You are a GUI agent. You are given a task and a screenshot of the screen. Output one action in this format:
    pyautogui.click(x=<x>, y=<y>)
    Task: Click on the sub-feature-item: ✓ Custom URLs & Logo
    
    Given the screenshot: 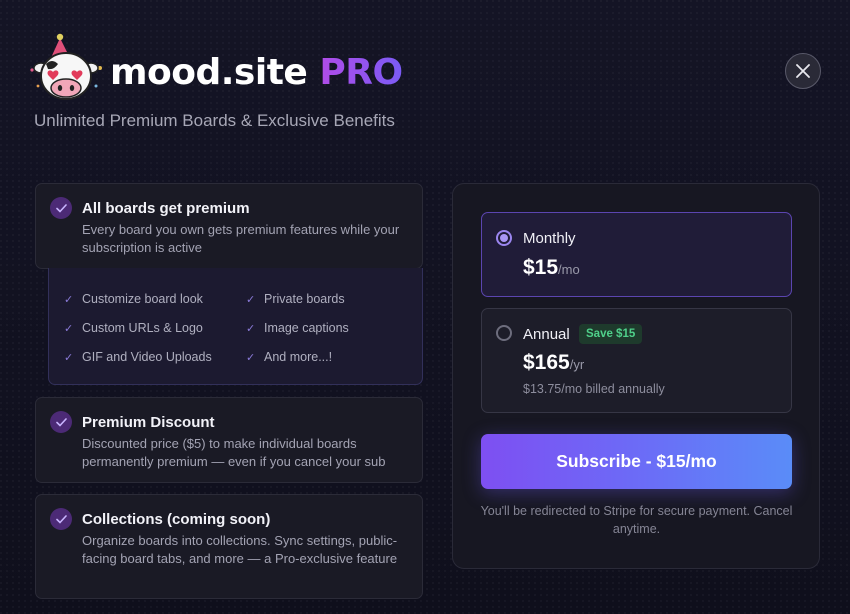 What is the action you would take?
    pyautogui.click(x=133, y=328)
    